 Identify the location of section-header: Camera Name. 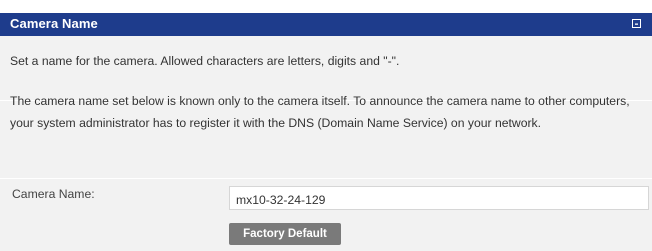
(326, 24).